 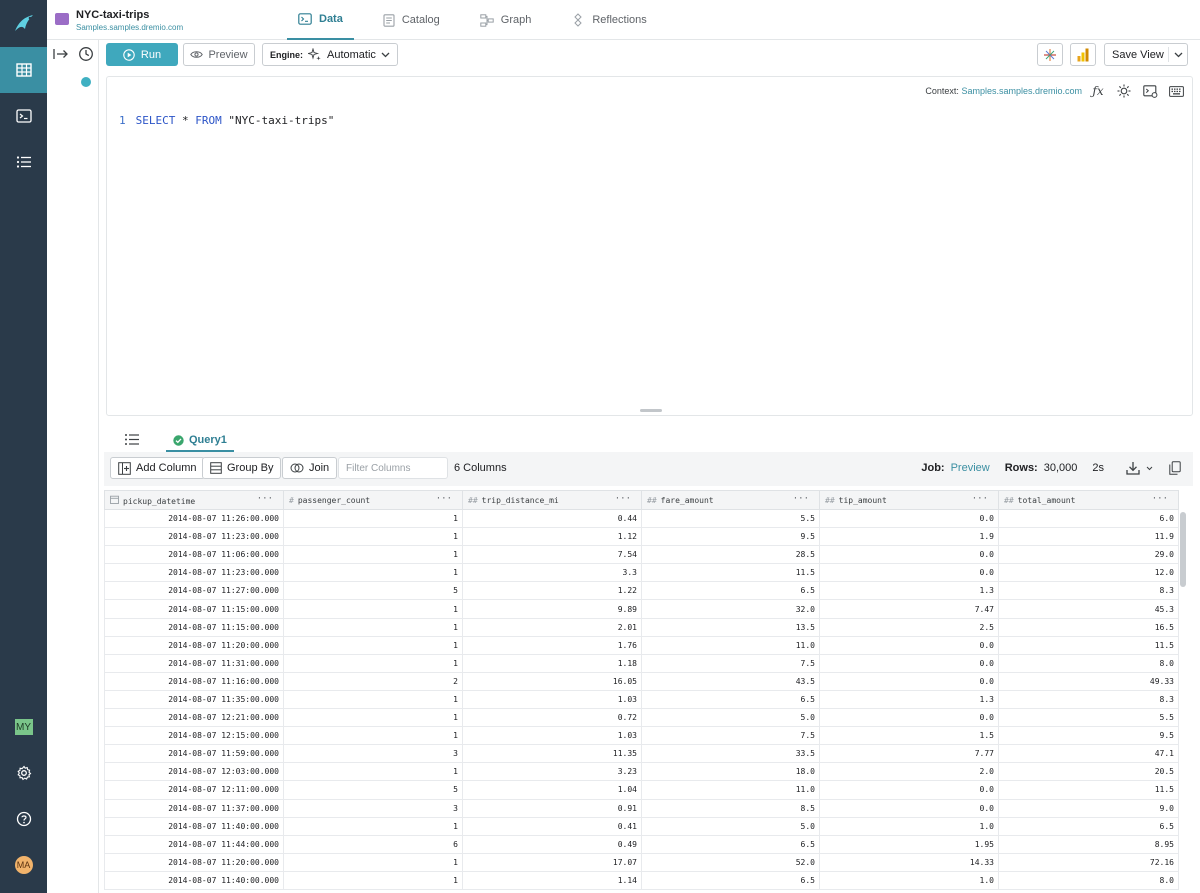 I want to click on table-cell: 1.12, so click(x=552, y=537).